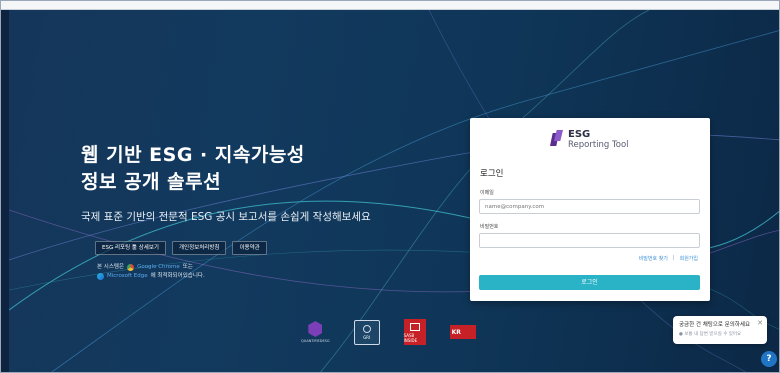 The width and height of the screenshot is (780, 373). I want to click on edge-icon, so click(100, 276).